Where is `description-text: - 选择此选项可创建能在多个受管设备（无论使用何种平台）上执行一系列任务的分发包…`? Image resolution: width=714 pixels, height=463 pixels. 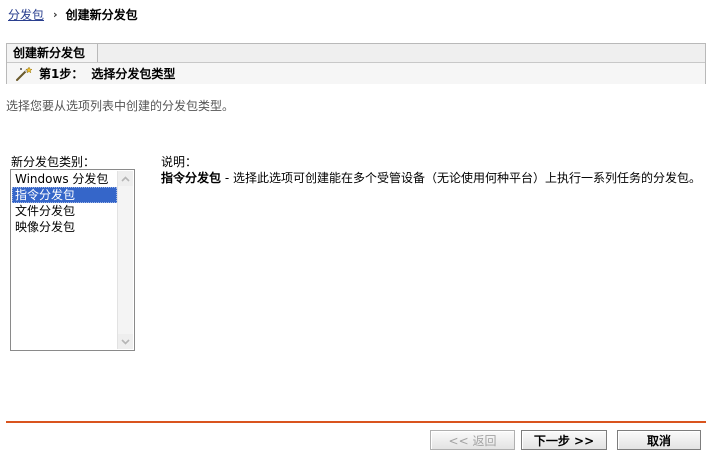
description-text: - 选择此选项可创建能在多个受管设备（无论使用何种平台）上执行一系列任务的分发包… is located at coordinates (461, 178).